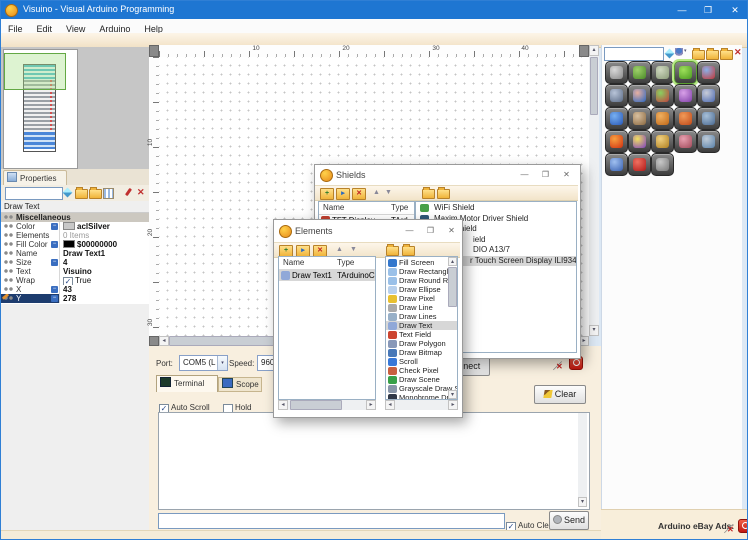 Image resolution: width=748 pixels, height=540 pixels. Describe the element at coordinates (662, 118) in the screenshot. I see `toolbox-converter-icon` at that location.